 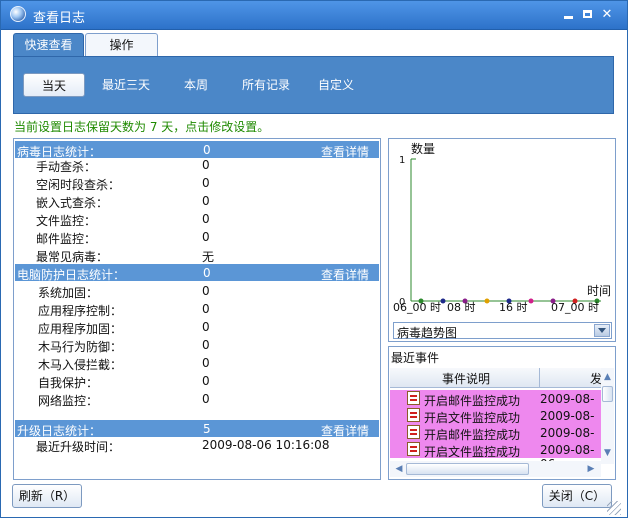 I want to click on stat-label: 手动查杀：, so click(x=66, y=167).